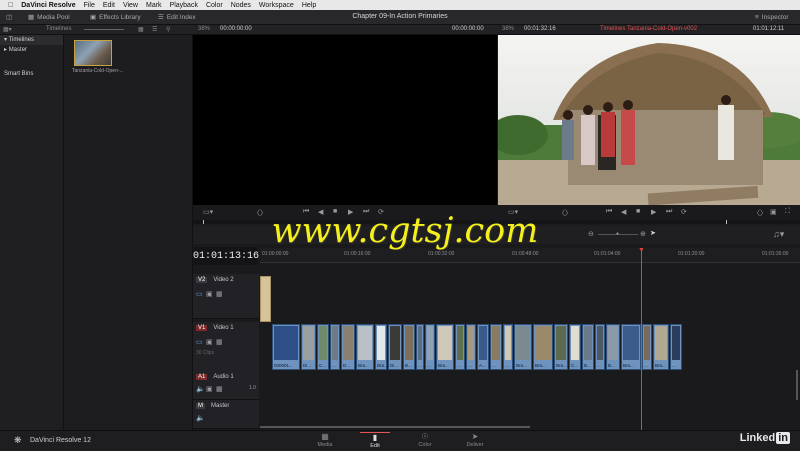 The height and width of the screenshot is (451, 800). Describe the element at coordinates (130, 5) in the screenshot. I see `menu-view: View` at that location.